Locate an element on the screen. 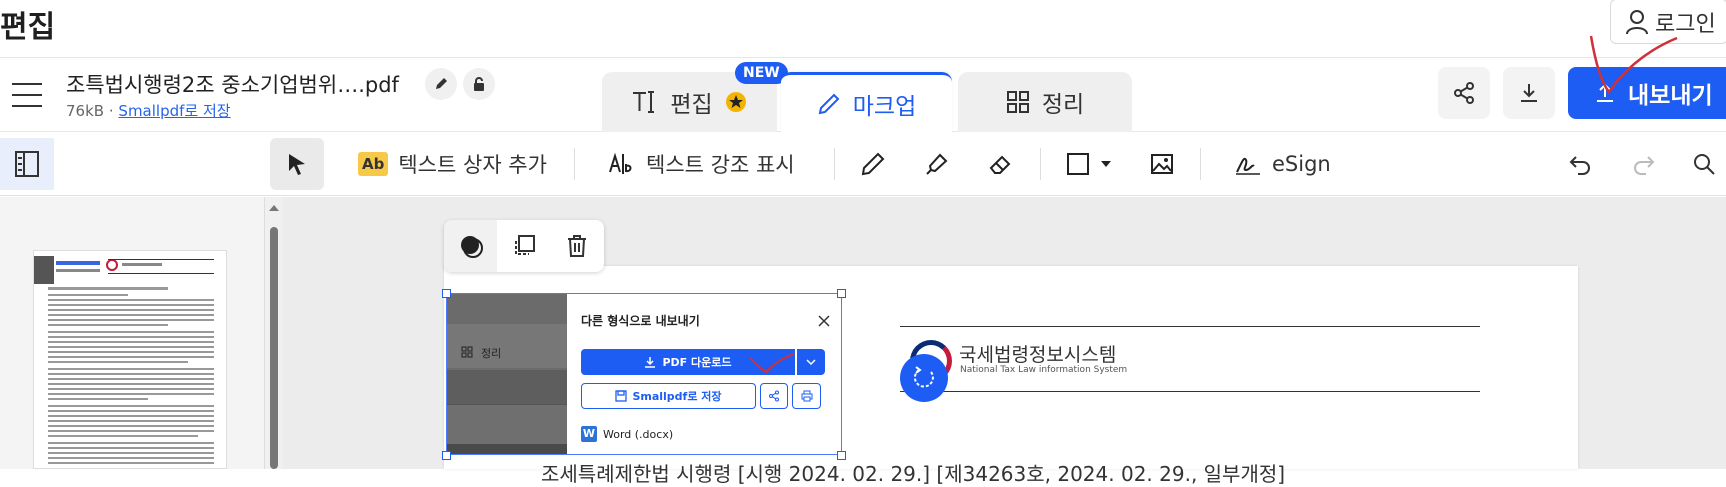  add-textbox-button: Ab 텍스트 상자 추가 is located at coordinates (452, 164).